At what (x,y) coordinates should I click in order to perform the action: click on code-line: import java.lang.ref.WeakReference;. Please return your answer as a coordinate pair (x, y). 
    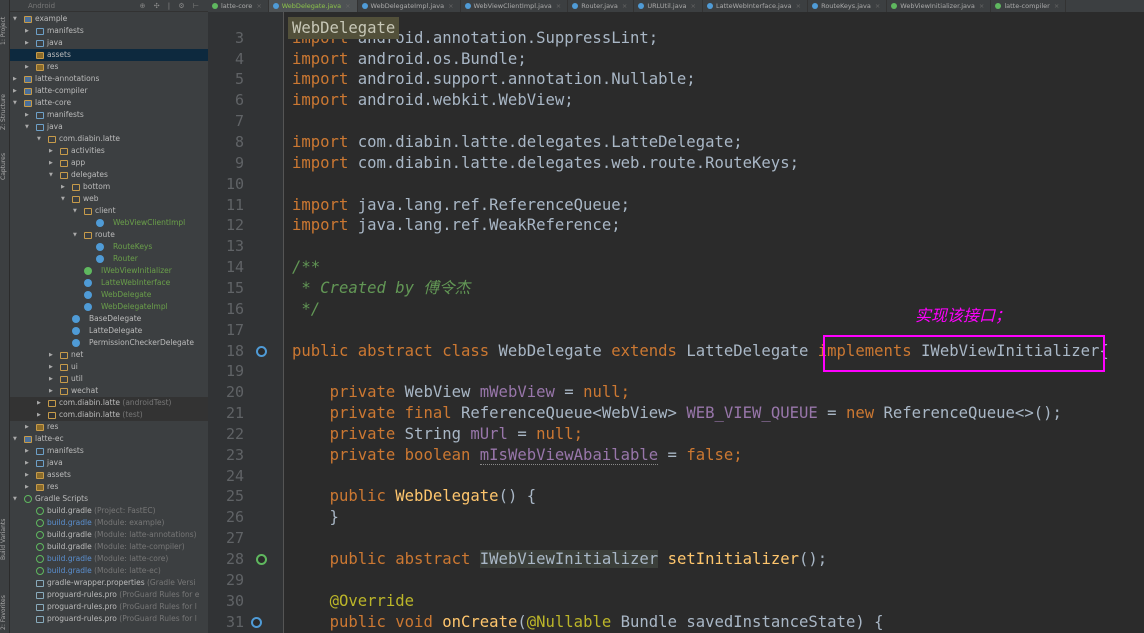
    Looking at the image, I should click on (456, 225).